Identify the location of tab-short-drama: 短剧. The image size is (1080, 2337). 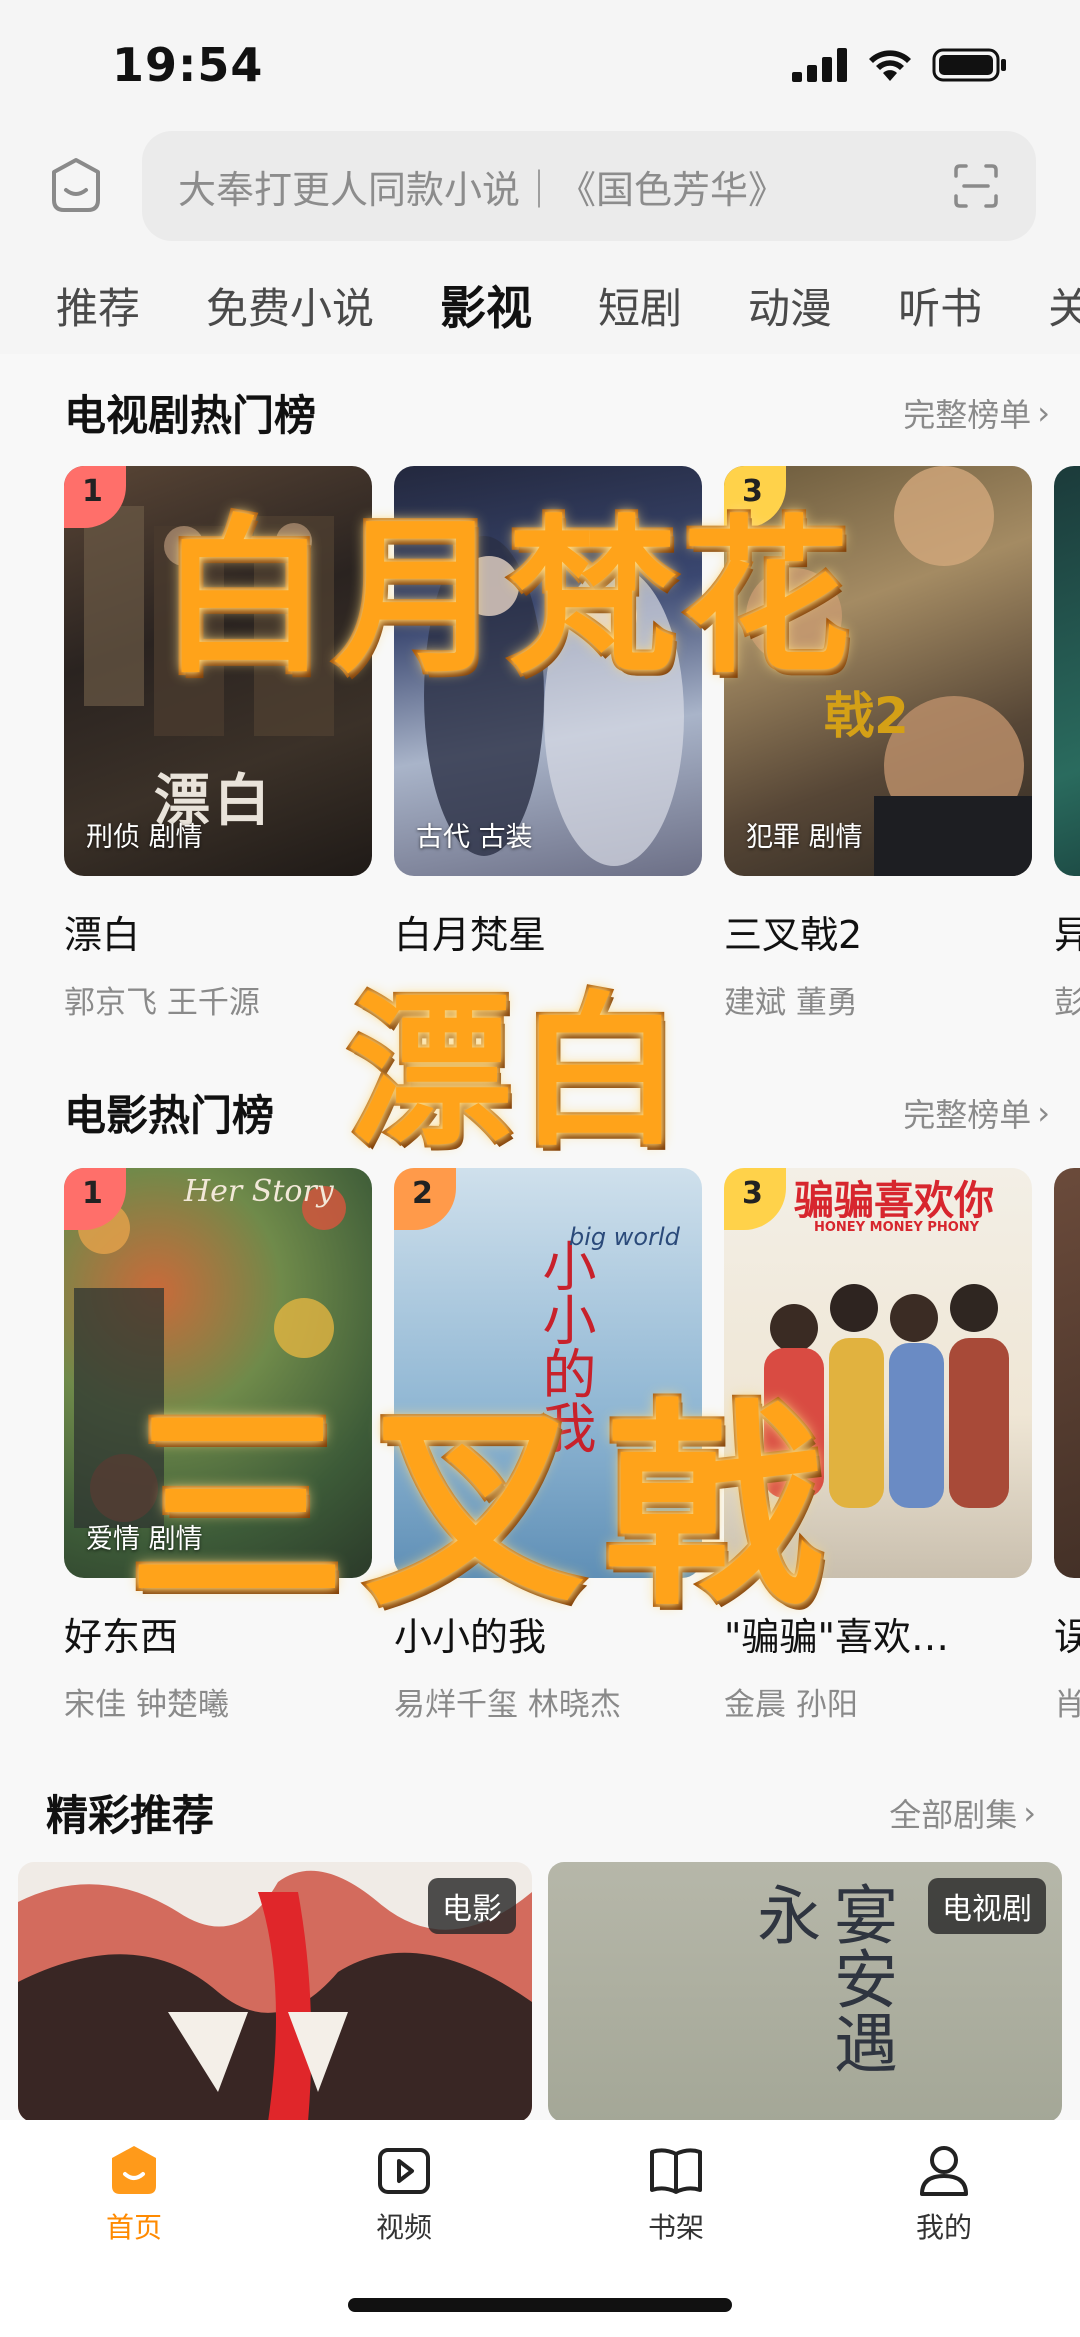
(640, 305).